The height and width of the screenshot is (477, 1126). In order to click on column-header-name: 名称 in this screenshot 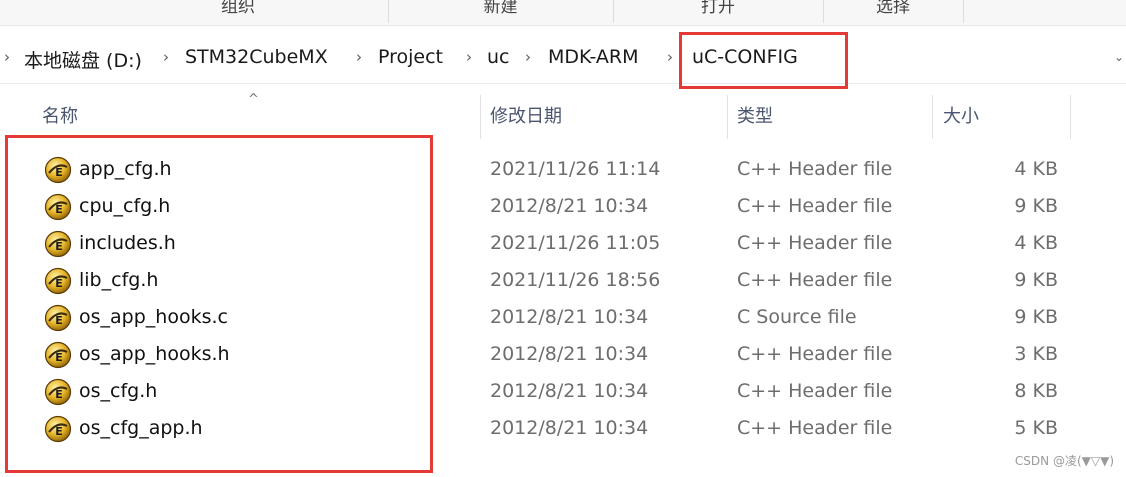, I will do `click(257, 117)`.